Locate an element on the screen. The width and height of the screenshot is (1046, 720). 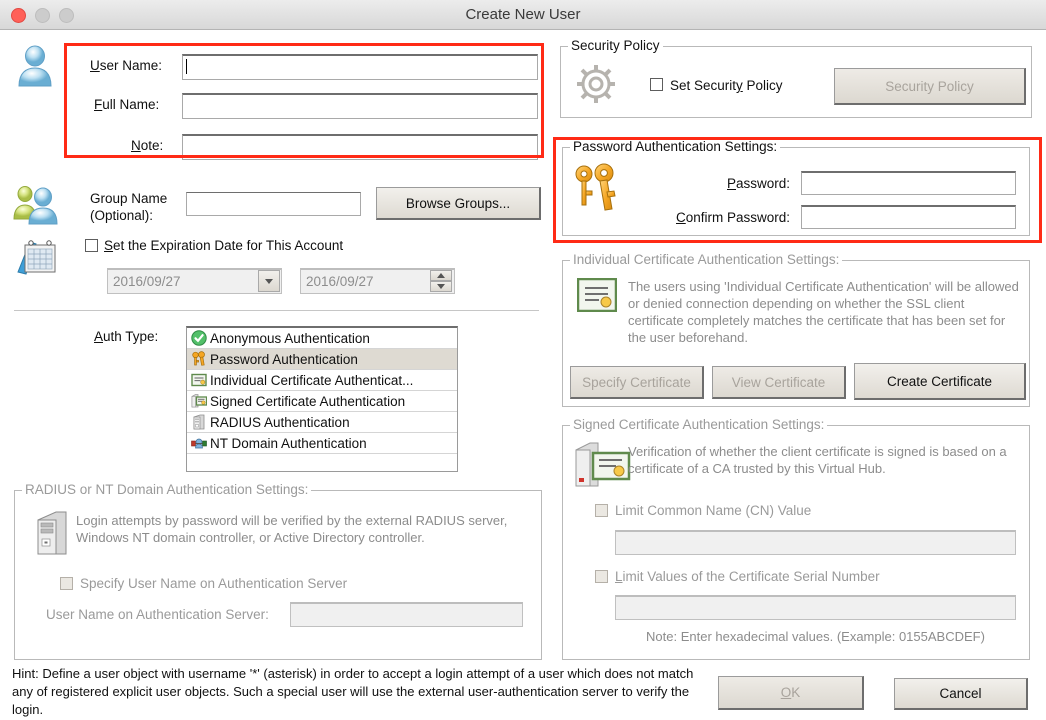
expiration-date-dropdown-button is located at coordinates (269, 281).